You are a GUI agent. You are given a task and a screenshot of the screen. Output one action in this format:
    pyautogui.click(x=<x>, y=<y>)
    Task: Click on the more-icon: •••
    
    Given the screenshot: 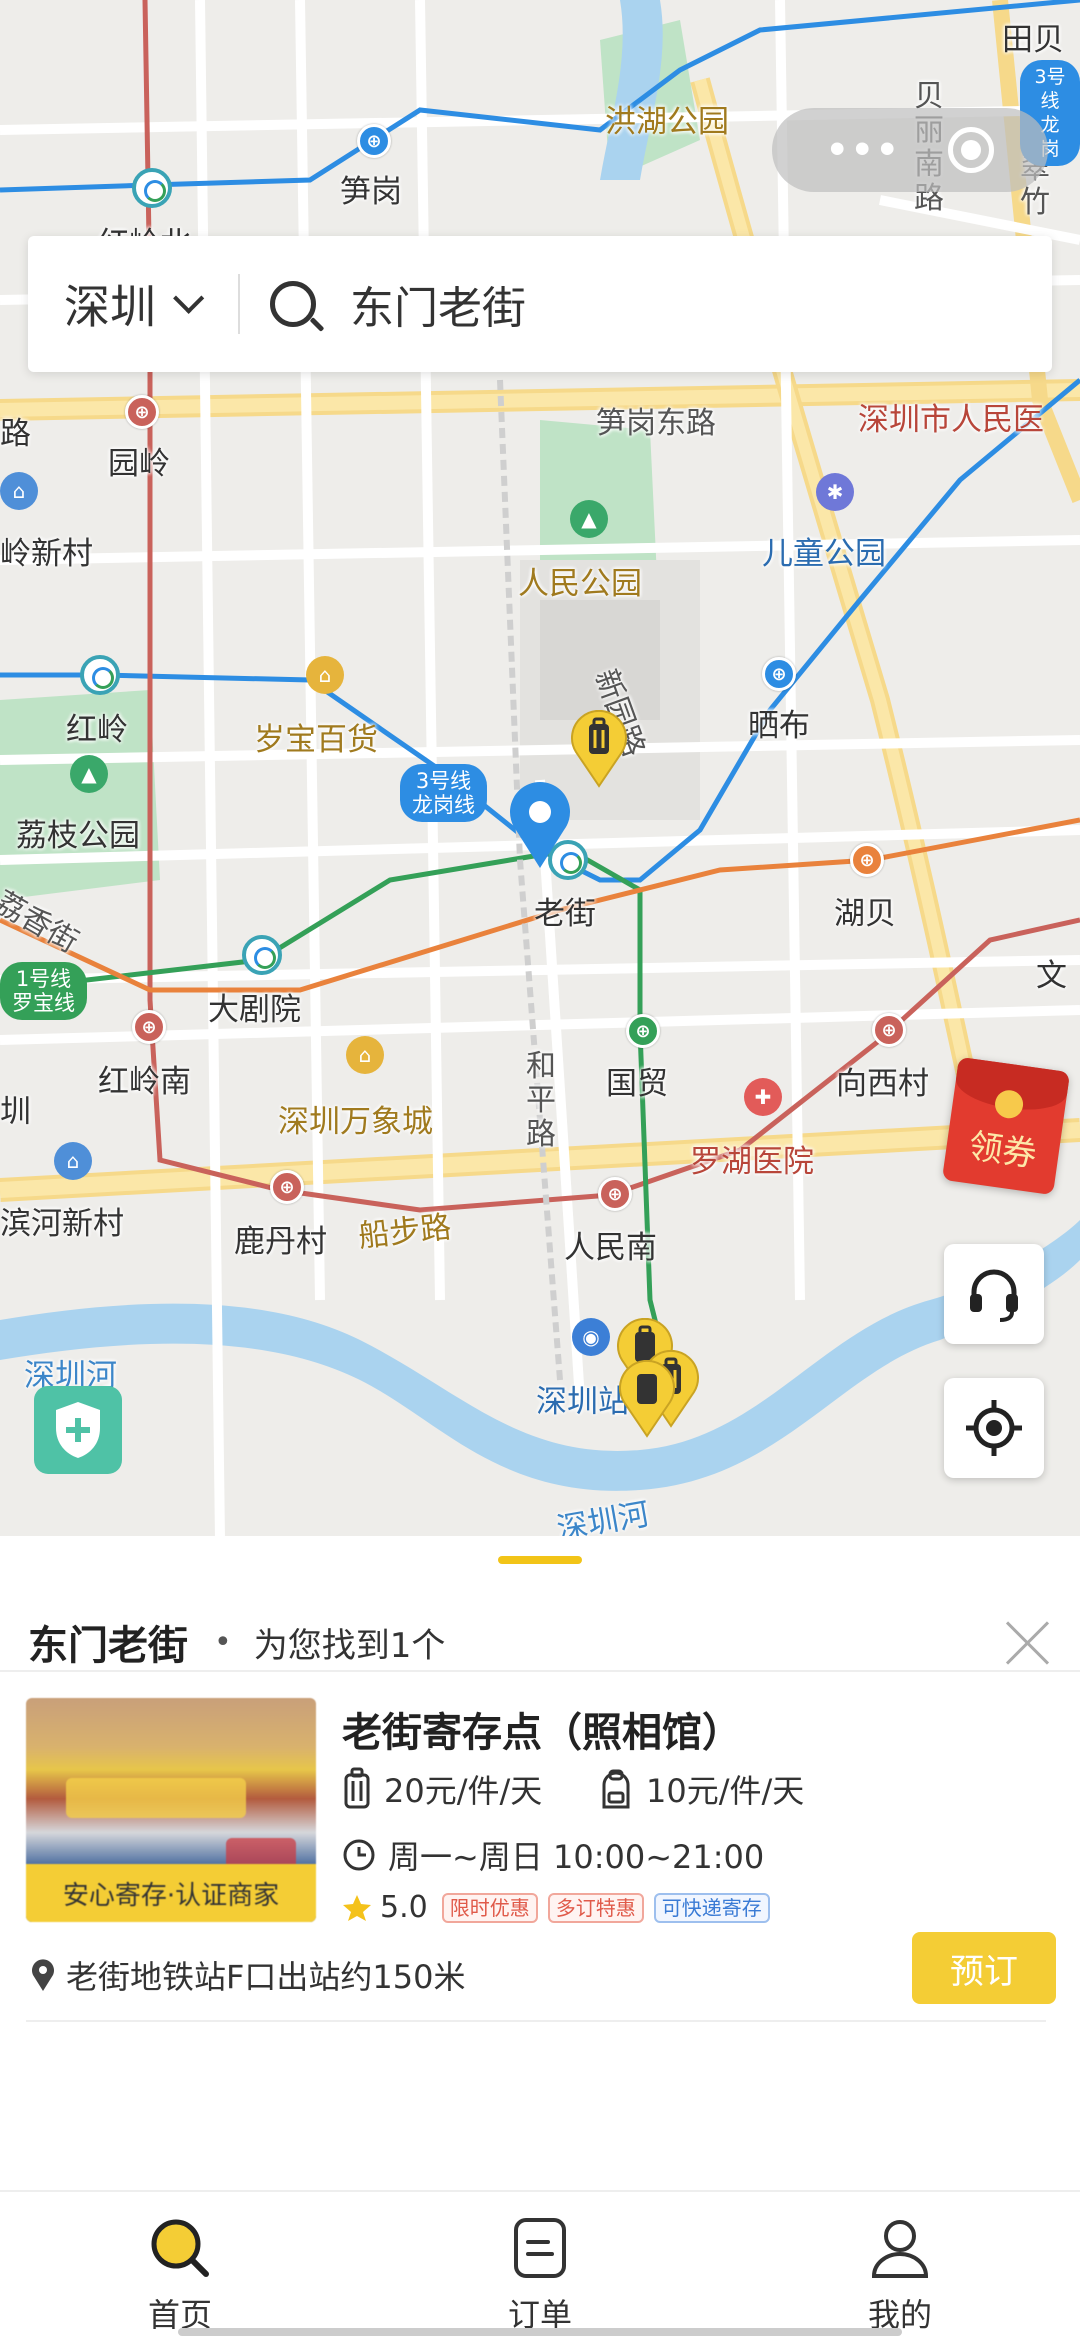 What is the action you would take?
    pyautogui.click(x=863, y=150)
    